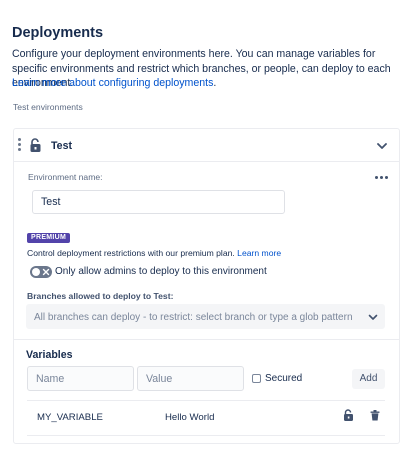  What do you see at coordinates (58, 33) in the screenshot?
I see `page-title: Deployments` at bounding box center [58, 33].